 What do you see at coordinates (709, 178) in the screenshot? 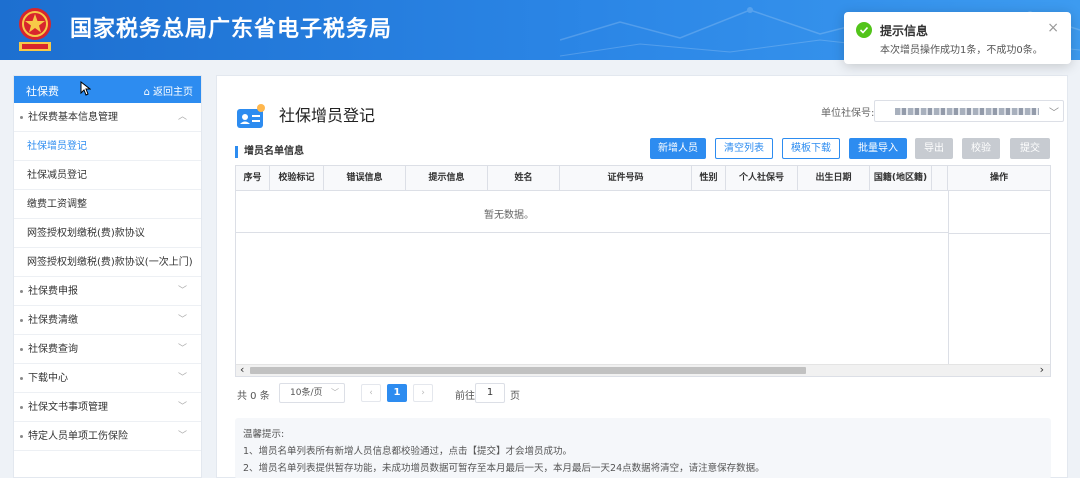
I see `column-header: 性别` at bounding box center [709, 178].